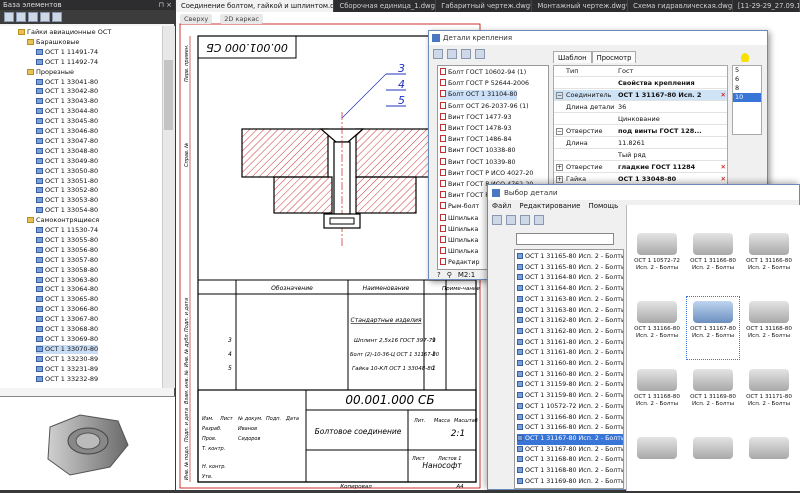 Image resolution: width=800 pixels, height=493 pixels. I want to click on tree-item: ОСТ 1 33046-80, so click(67, 131).